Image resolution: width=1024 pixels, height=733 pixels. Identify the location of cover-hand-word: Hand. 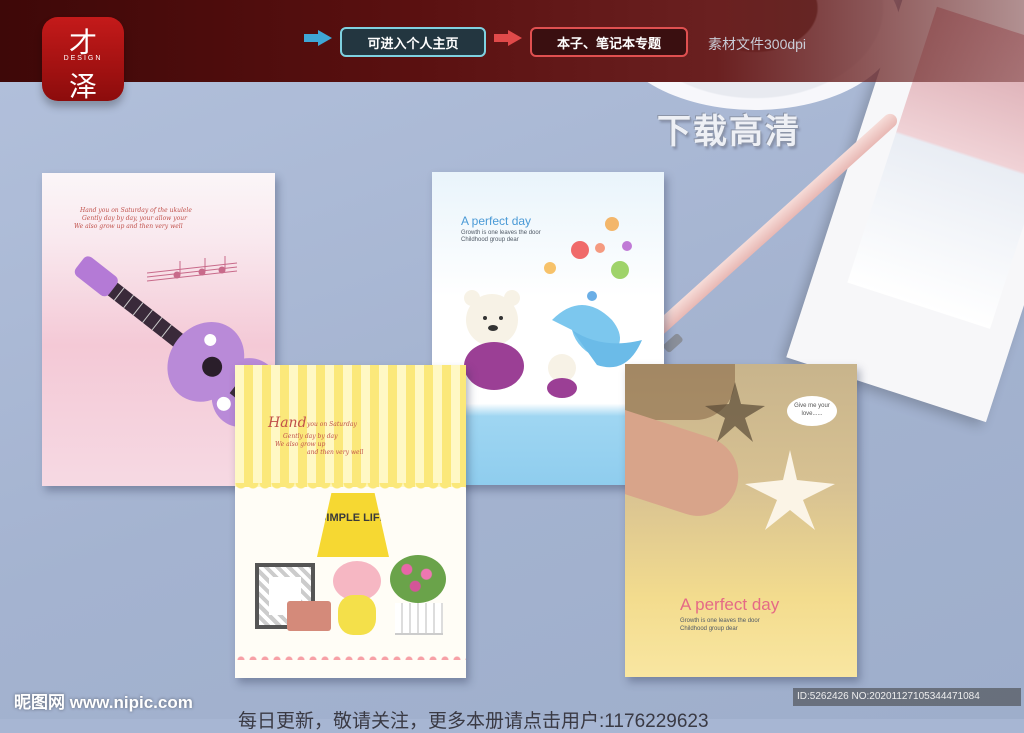
(287, 423).